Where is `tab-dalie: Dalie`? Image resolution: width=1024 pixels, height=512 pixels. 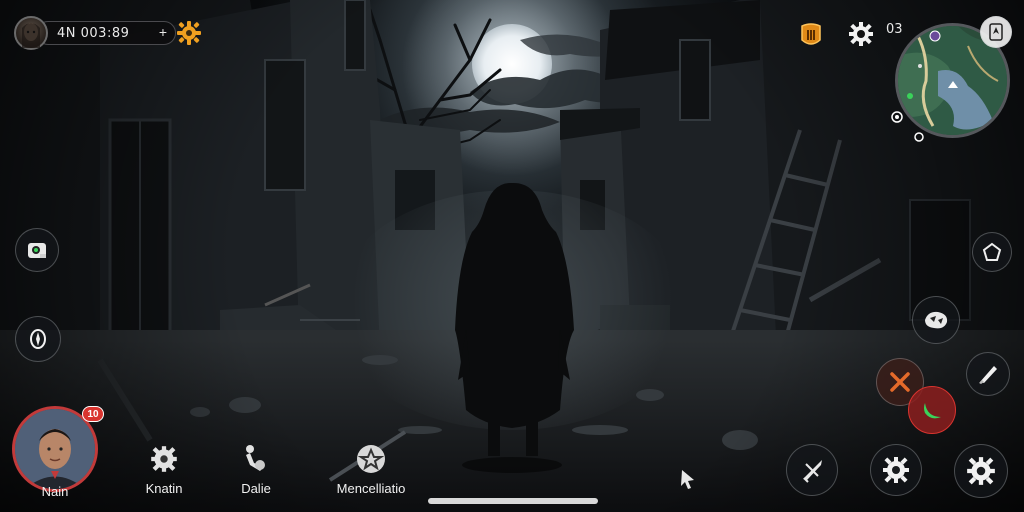 tab-dalie: Dalie is located at coordinates (256, 469).